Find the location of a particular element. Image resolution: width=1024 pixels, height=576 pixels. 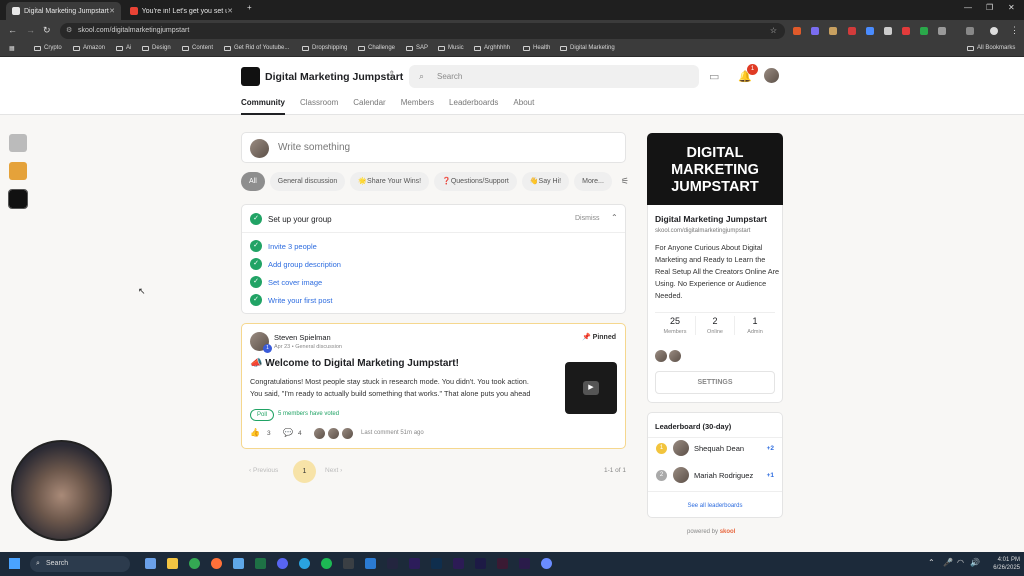

extensions-puzzle-icon is located at coordinates (942, 31).